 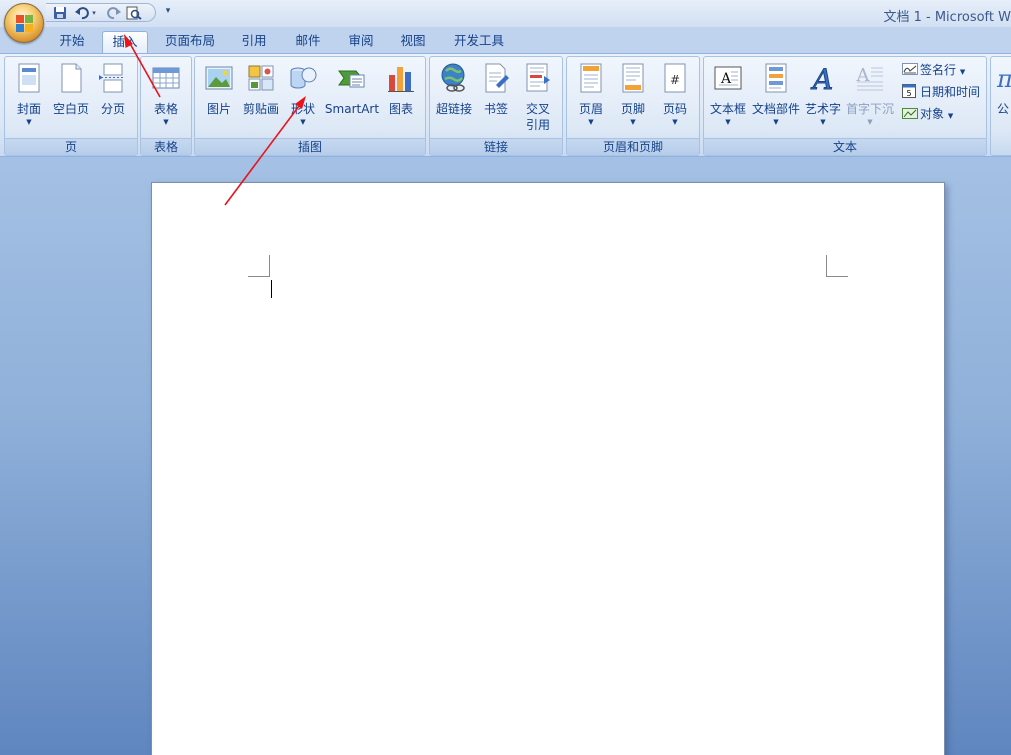 I want to click on cover-page-icon, so click(x=29, y=78).